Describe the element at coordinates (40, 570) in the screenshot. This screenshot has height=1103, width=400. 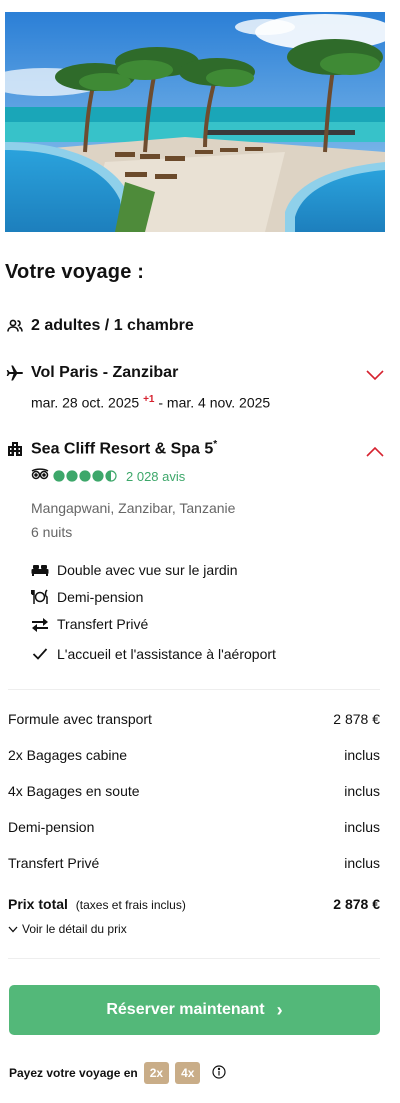
I see `bed-icon` at that location.